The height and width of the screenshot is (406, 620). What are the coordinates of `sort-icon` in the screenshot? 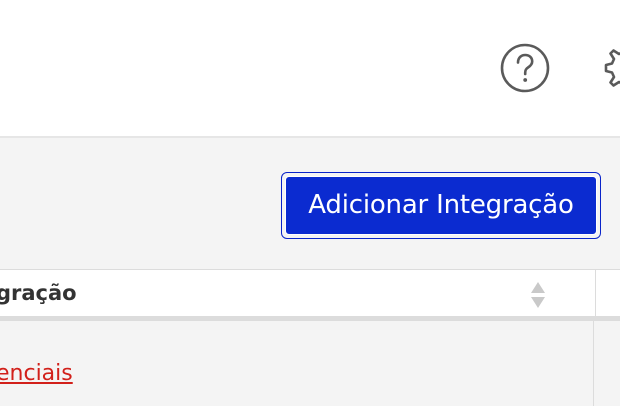 It's located at (538, 295).